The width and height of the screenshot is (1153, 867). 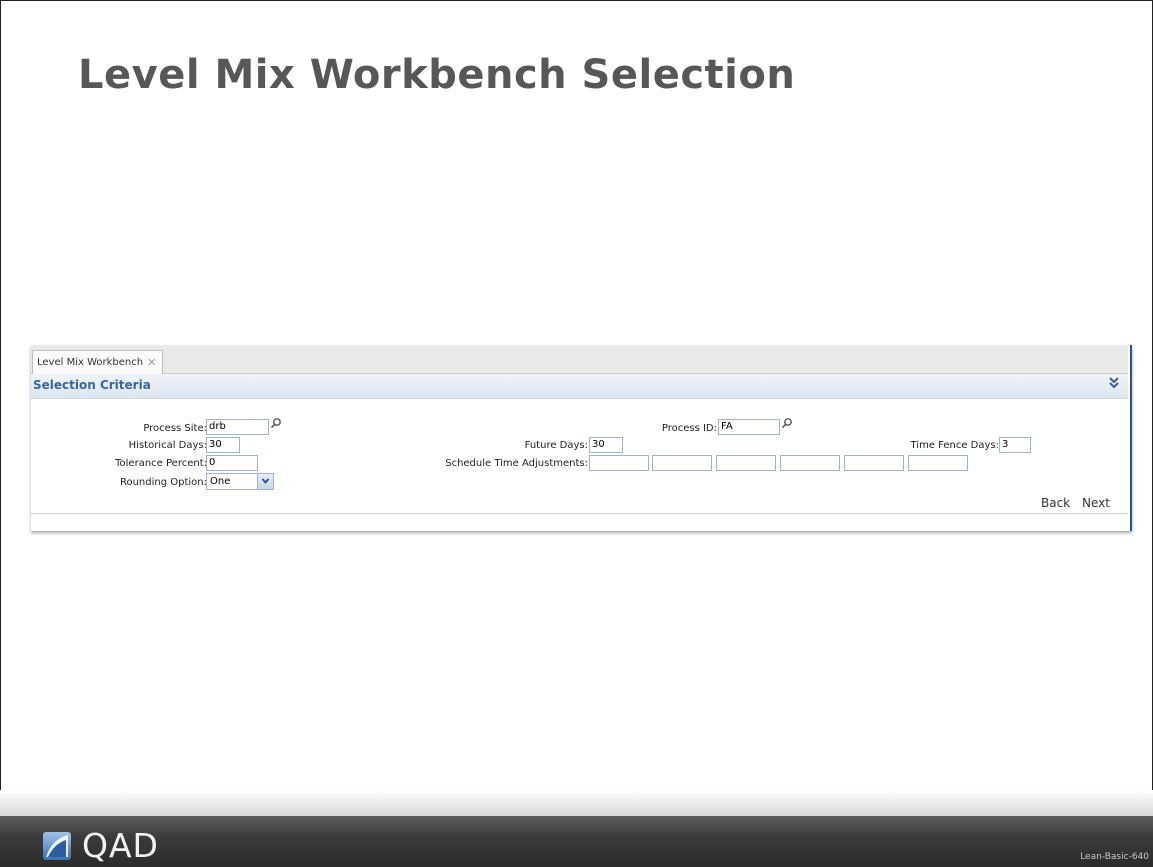 What do you see at coordinates (1055, 503) in the screenshot?
I see `back-button: Back` at bounding box center [1055, 503].